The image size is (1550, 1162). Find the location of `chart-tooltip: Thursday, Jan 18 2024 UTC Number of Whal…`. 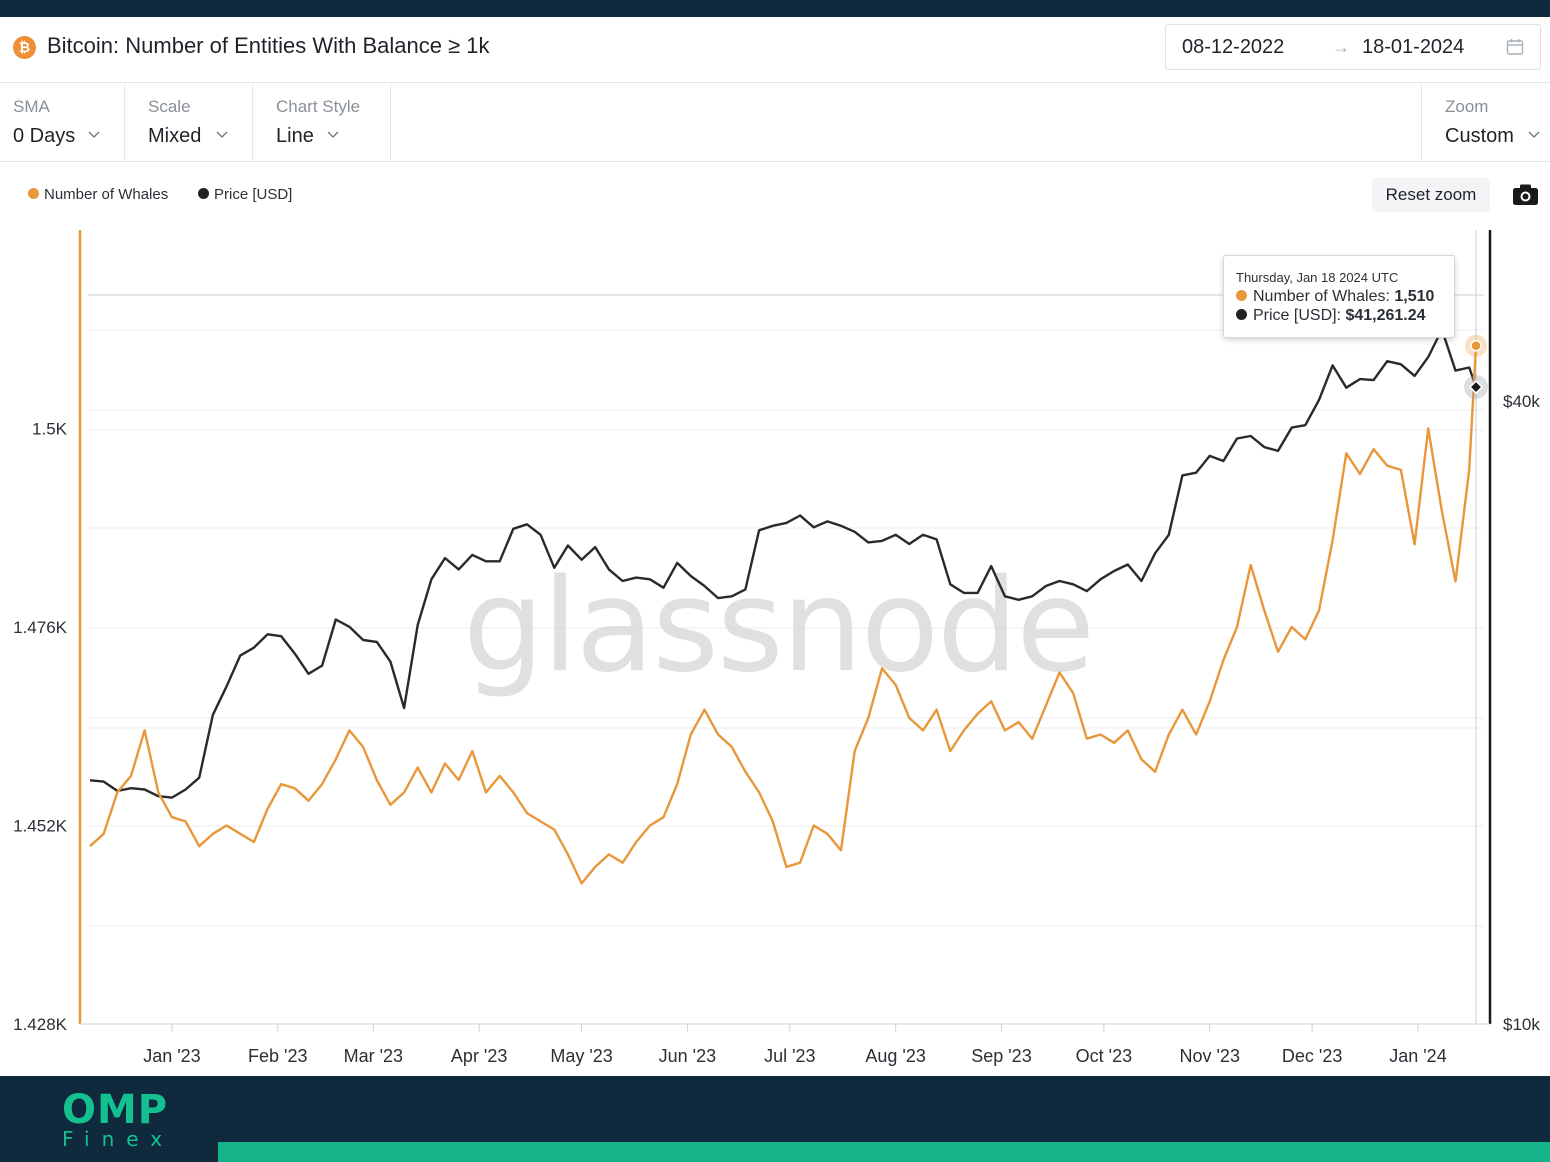

chart-tooltip: Thursday, Jan 18 2024 UTC Number of Whal… is located at coordinates (1339, 296).